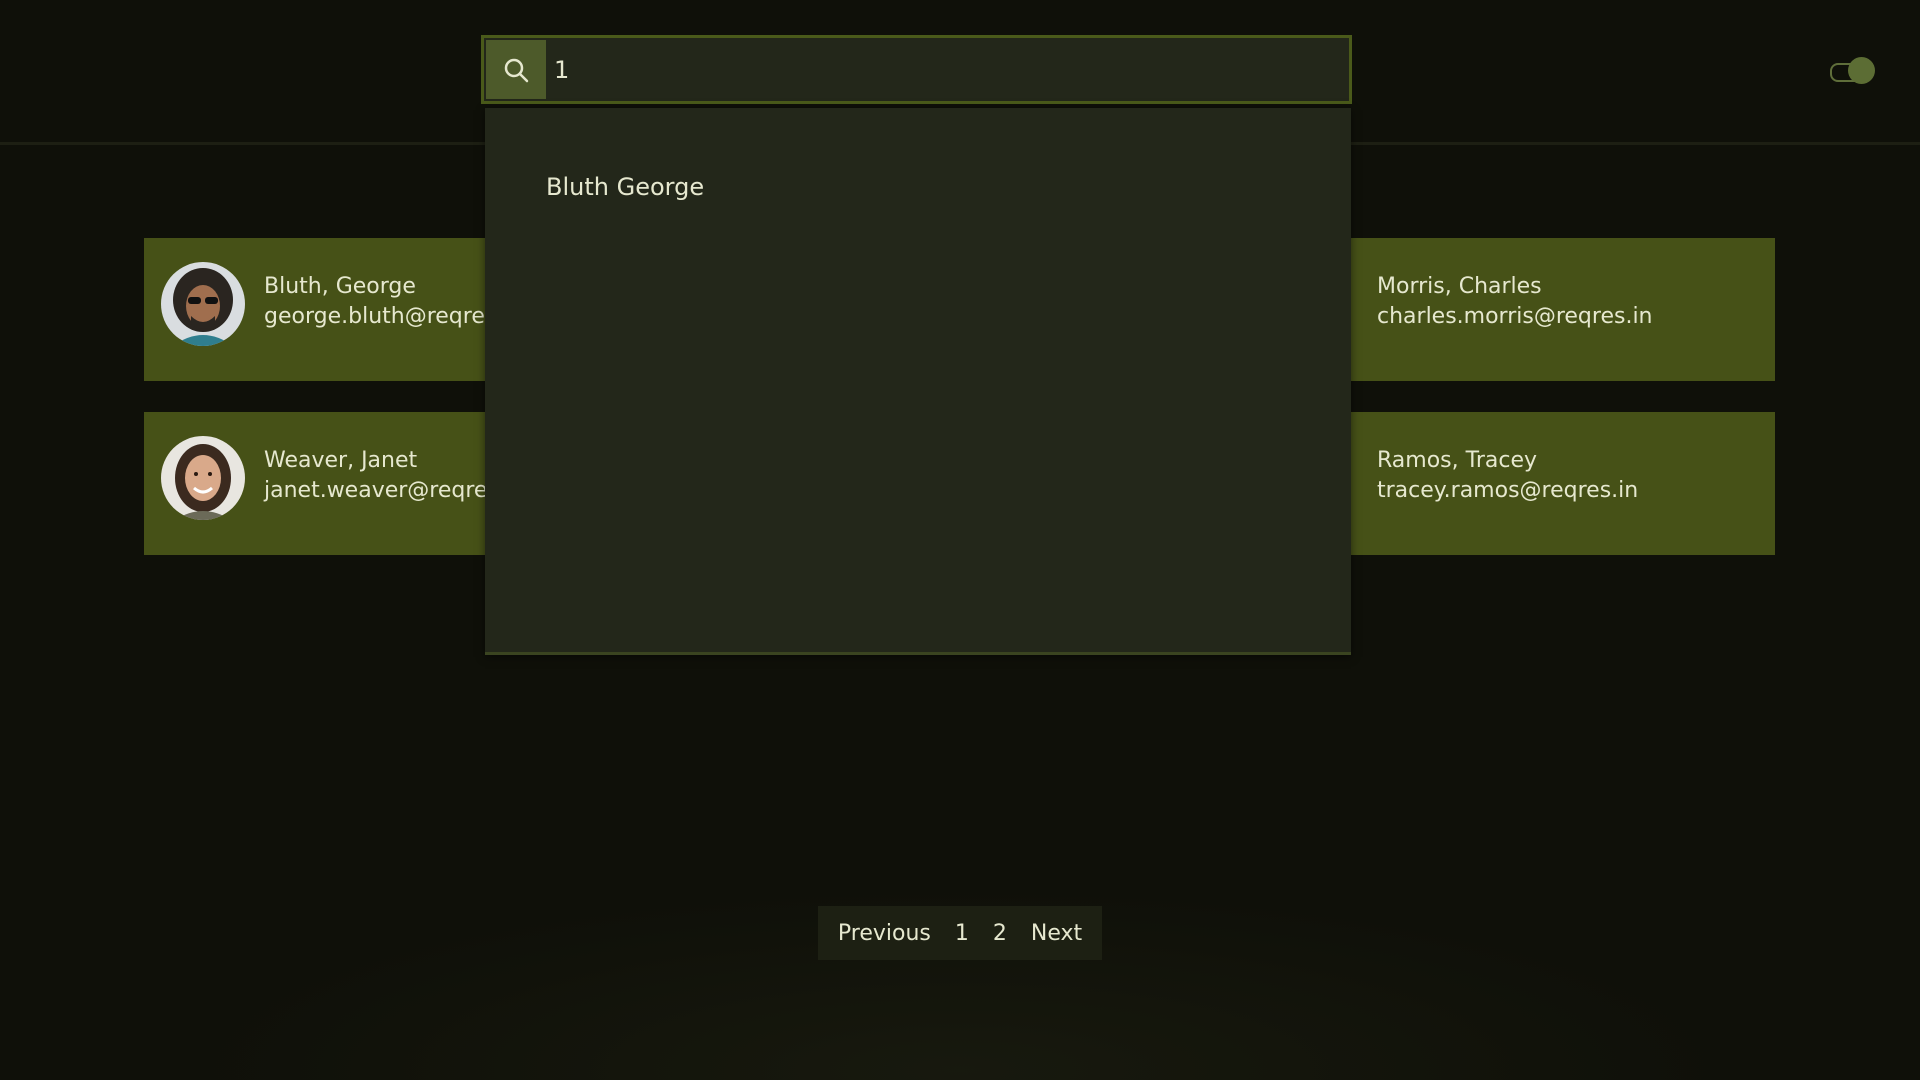  Describe the element at coordinates (884, 933) in the screenshot. I see `previous-page-button: Previous` at that location.